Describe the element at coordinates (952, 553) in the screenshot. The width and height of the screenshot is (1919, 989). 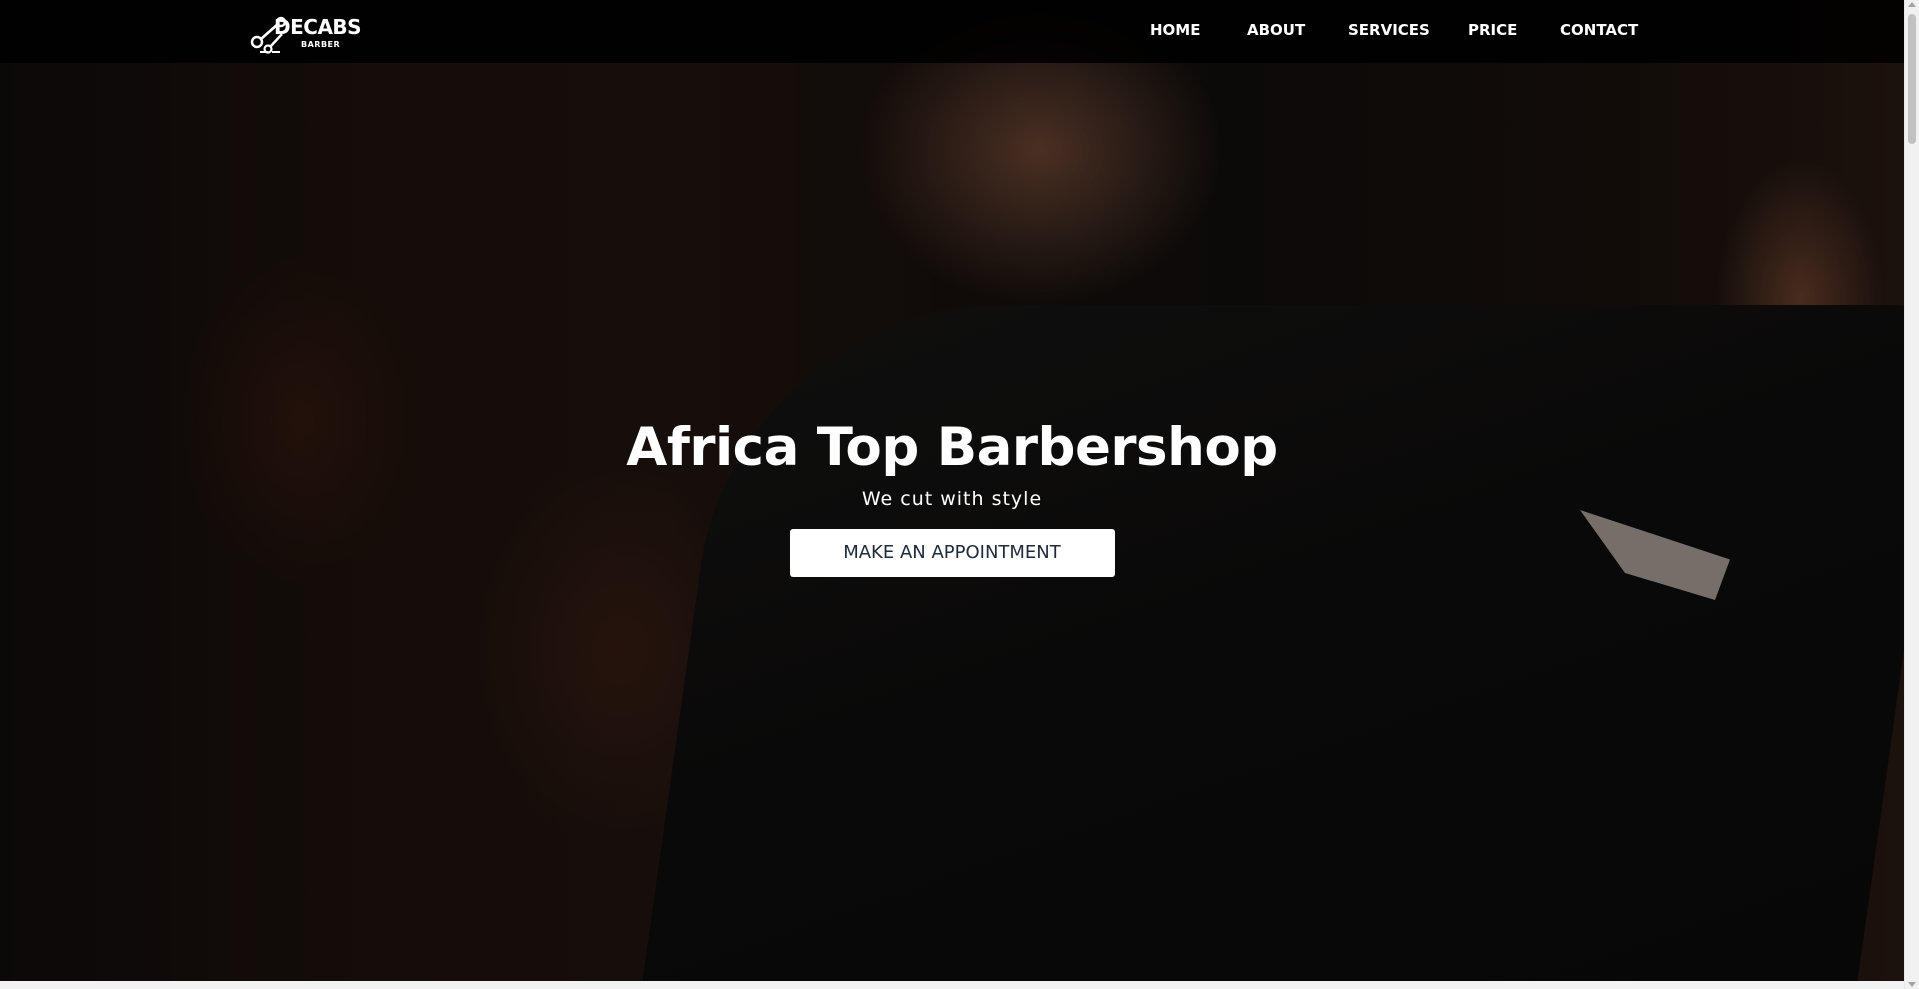
I see `make-appointment-button: MAKE AN APPOINTMENT` at that location.